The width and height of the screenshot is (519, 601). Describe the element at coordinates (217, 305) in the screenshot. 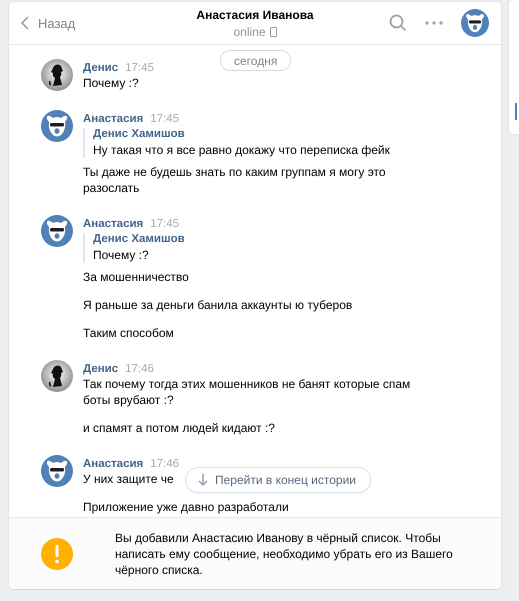

I see `message-text: Я раньше за деньги банила аккаунты ю туберов` at that location.